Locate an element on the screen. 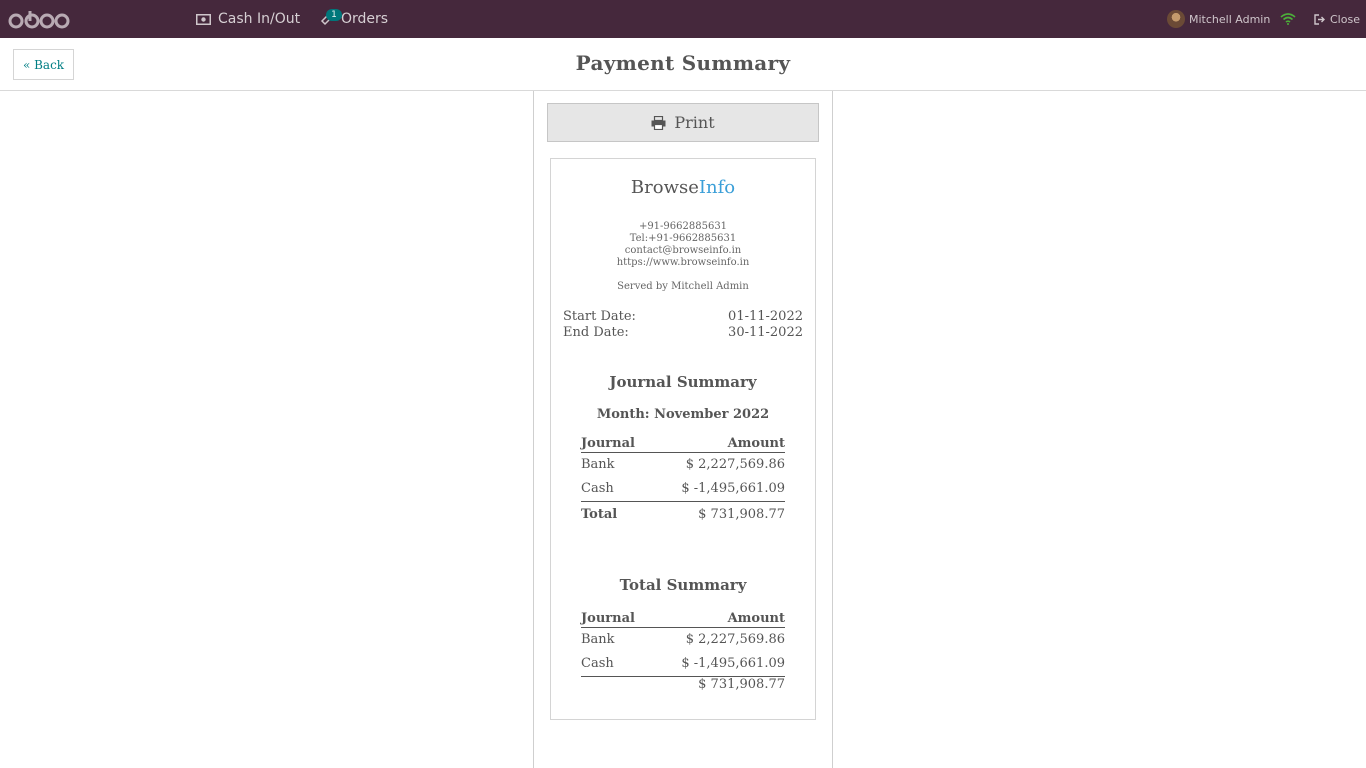 The width and height of the screenshot is (1366, 768). start-date-row: Start Date: 01-11-2022 is located at coordinates (683, 316).